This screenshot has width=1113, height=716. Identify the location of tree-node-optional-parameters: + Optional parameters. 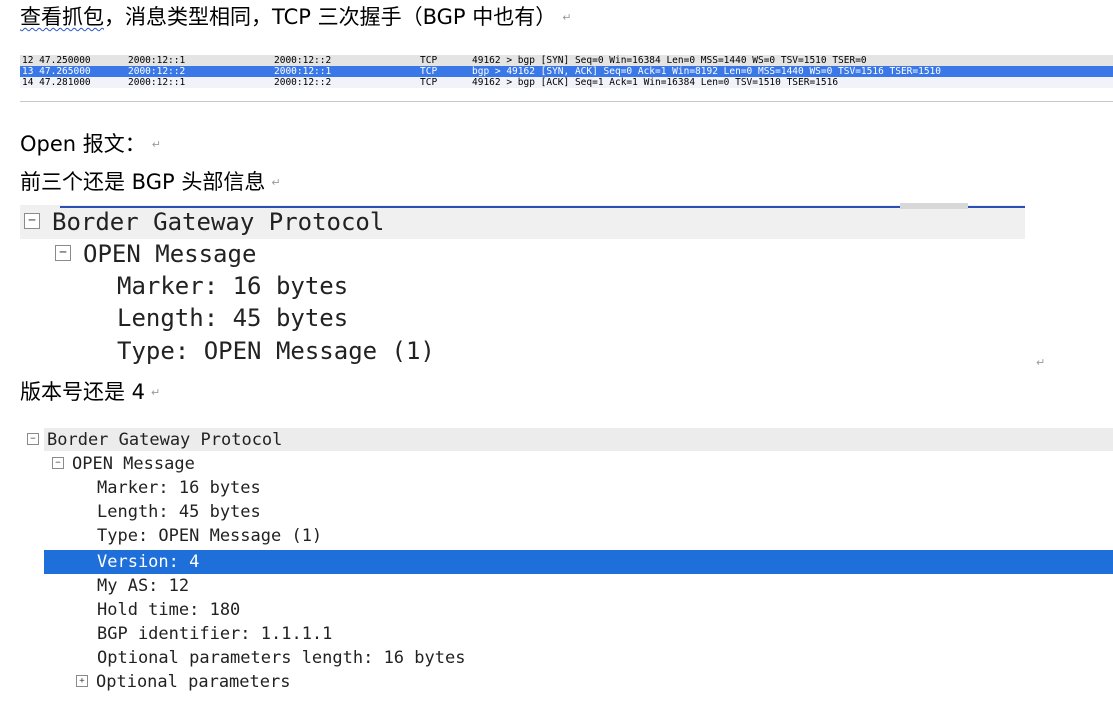
(183, 682).